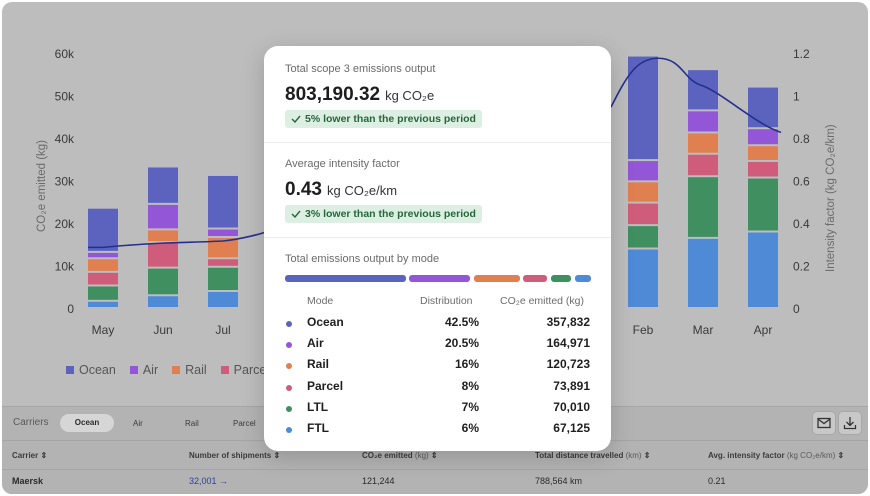 The width and height of the screenshot is (870, 496). Describe the element at coordinates (801, 54) in the screenshot. I see `y2-tick-label: 1.2` at that location.